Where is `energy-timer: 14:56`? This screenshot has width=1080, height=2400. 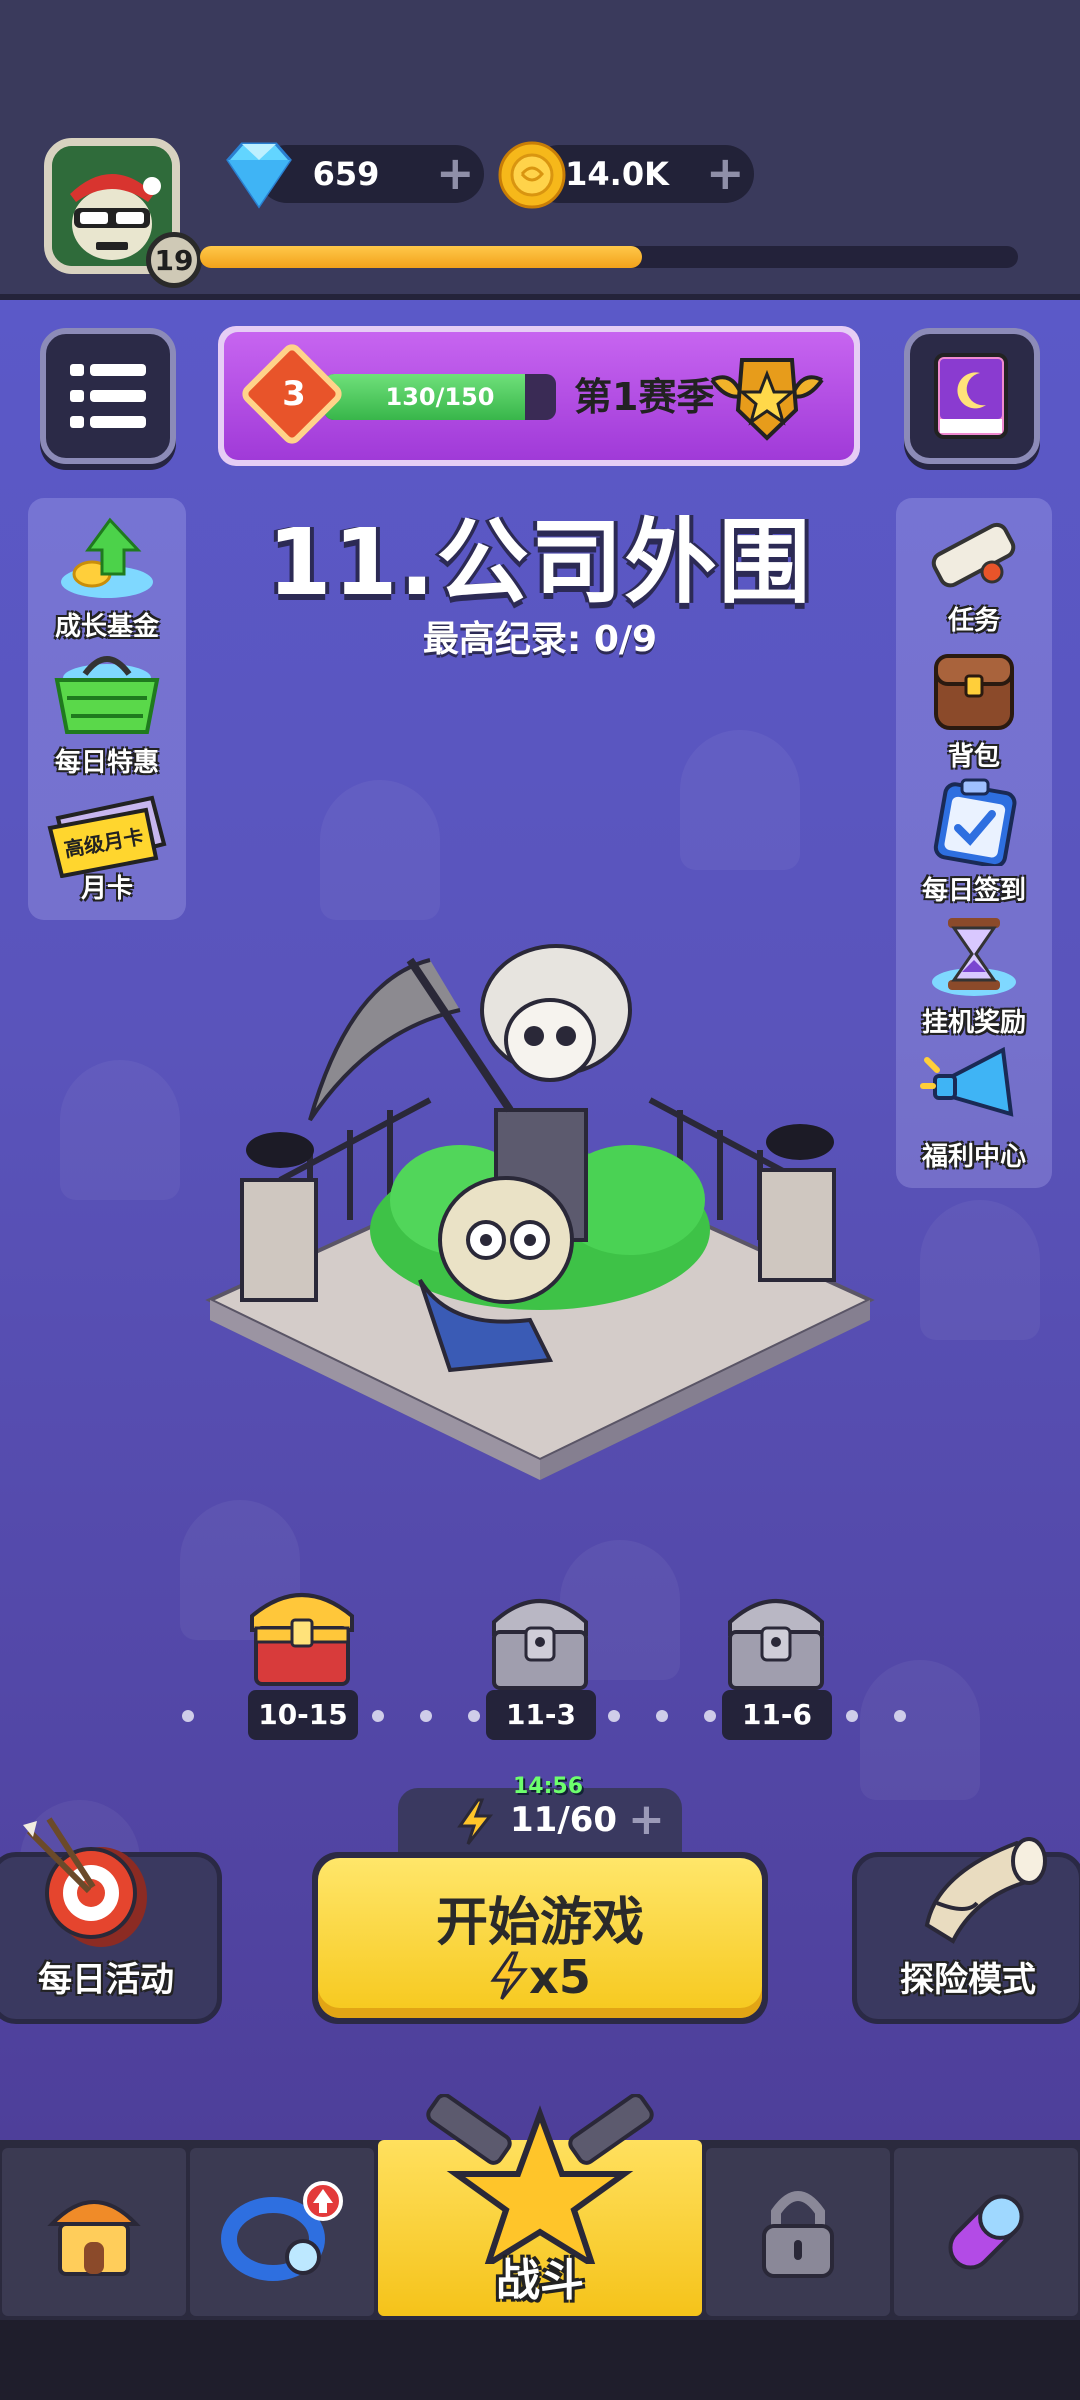
energy-timer: 14:56 is located at coordinates (548, 1786).